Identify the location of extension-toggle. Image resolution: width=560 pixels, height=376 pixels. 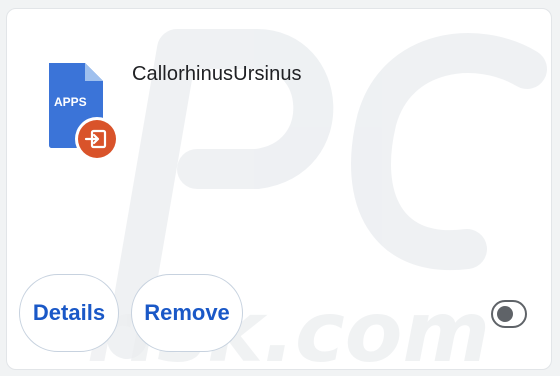
(509, 314).